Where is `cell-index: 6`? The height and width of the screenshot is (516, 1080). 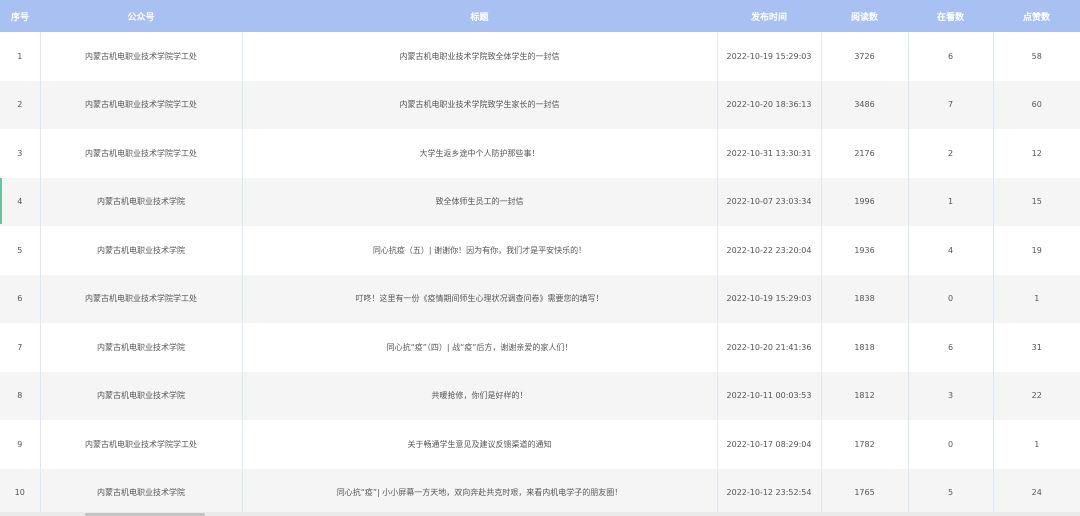 cell-index: 6 is located at coordinates (20, 298).